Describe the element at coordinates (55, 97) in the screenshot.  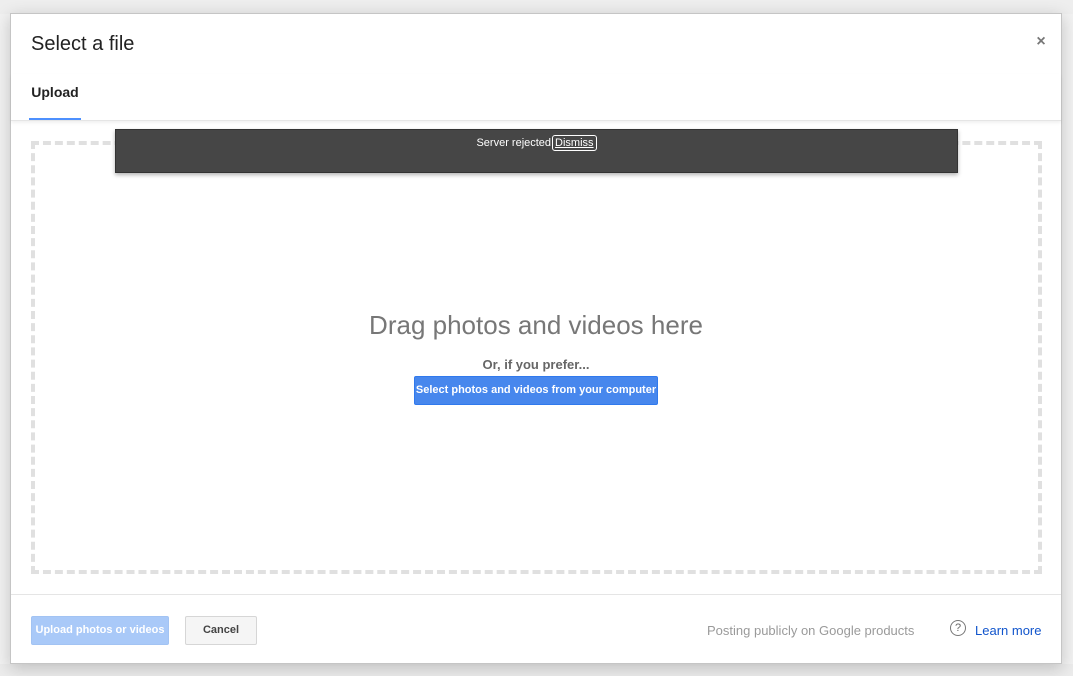
I see `tab-upload: Upload` at that location.